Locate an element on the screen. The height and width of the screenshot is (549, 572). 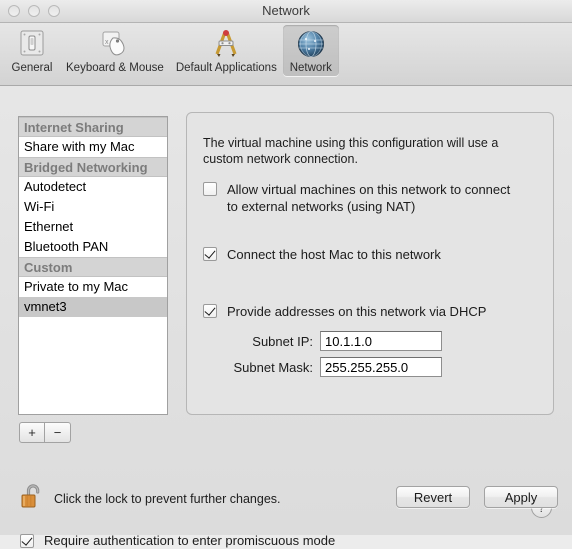
list-item: Bluetooth PAN is located at coordinates (93, 247).